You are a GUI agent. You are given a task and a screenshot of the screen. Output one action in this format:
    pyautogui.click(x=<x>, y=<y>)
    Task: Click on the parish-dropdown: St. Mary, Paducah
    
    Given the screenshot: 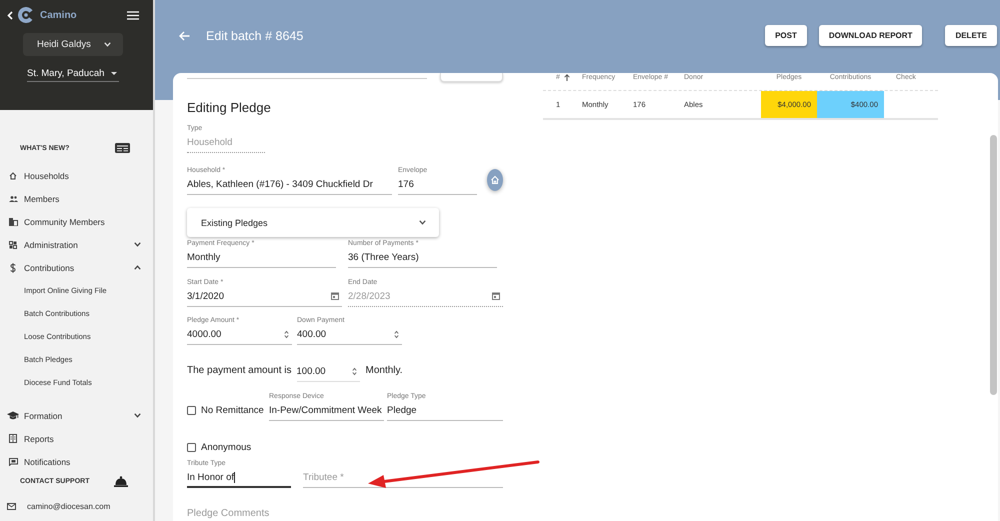 What is the action you would take?
    pyautogui.click(x=73, y=73)
    